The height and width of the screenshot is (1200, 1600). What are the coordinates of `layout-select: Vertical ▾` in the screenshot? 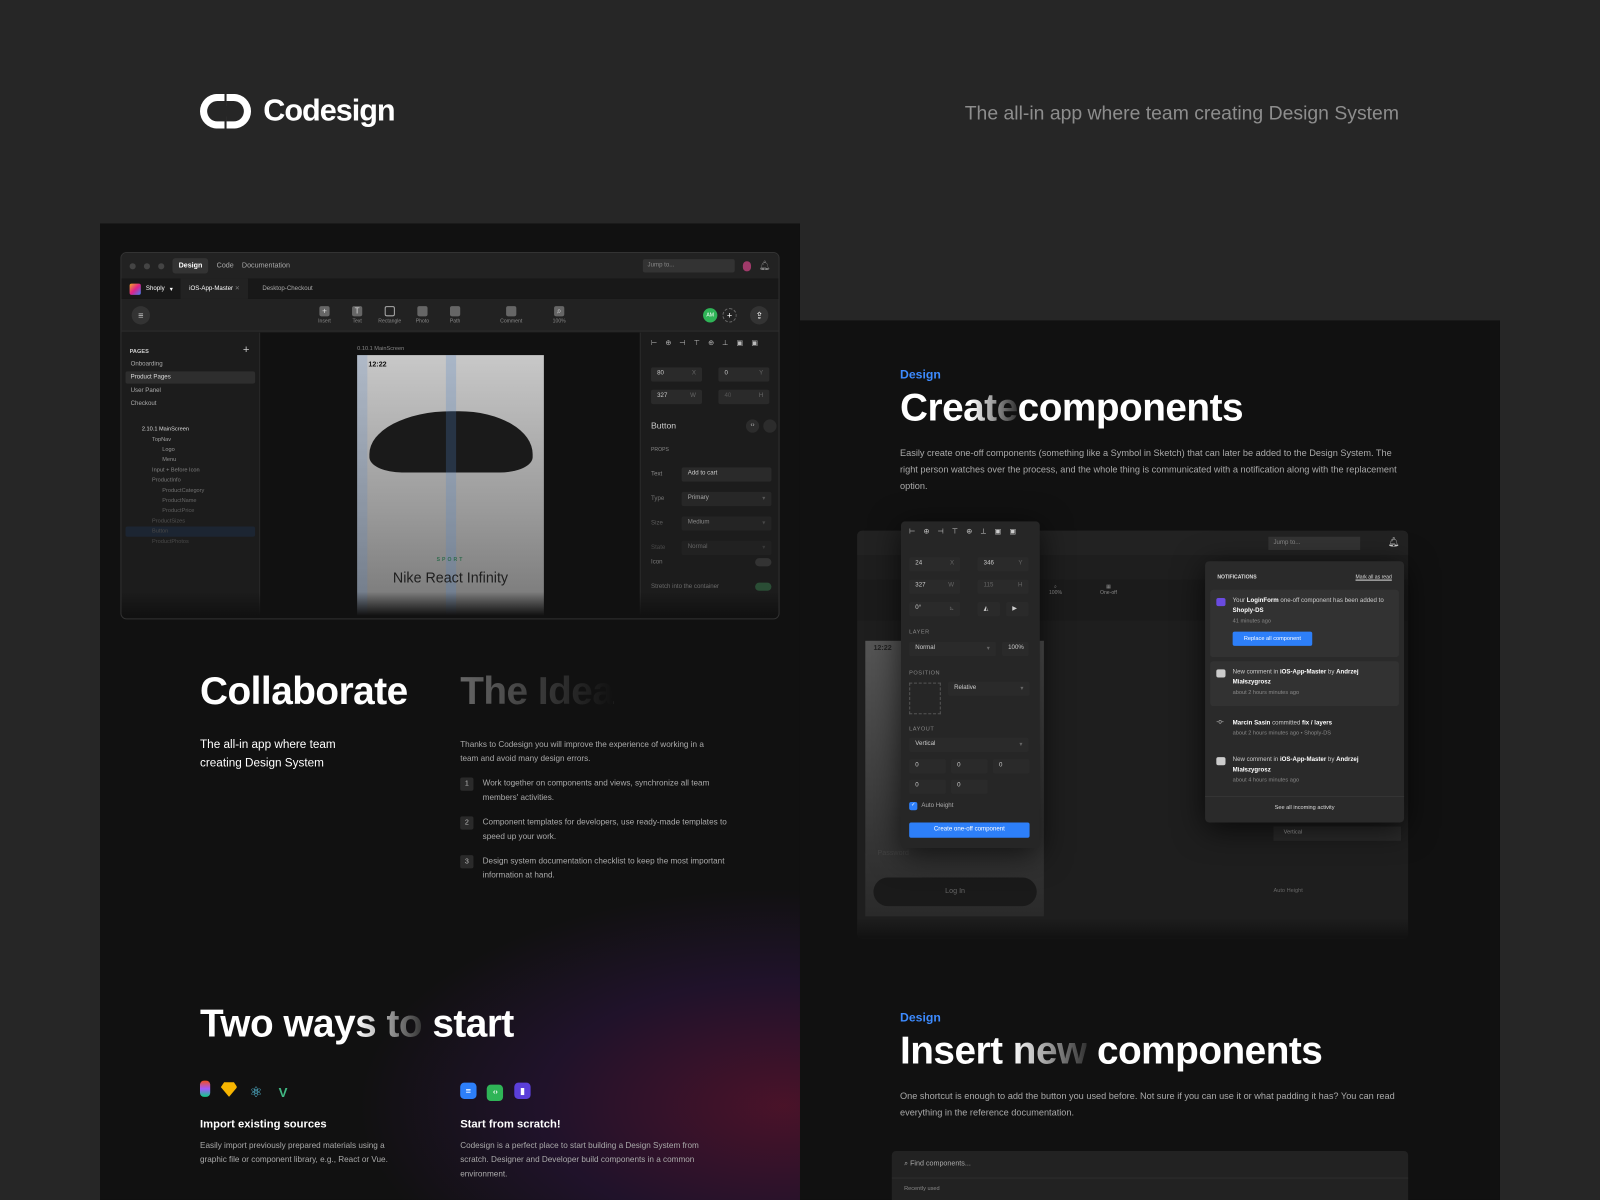 It's located at (969, 745).